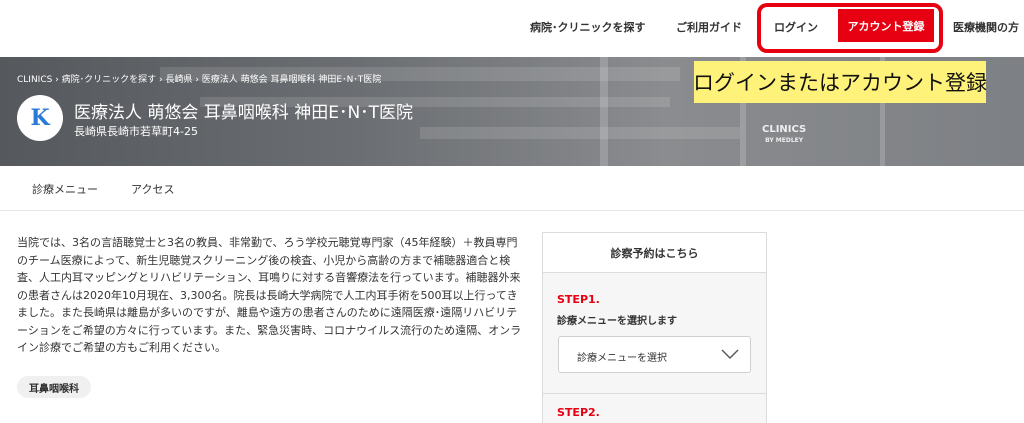 The width and height of the screenshot is (1024, 423). What do you see at coordinates (244, 113) in the screenshot?
I see `clinic-name: 医療法人 萌悠会 耳鼻咽喉科 神田E･N･T医院` at bounding box center [244, 113].